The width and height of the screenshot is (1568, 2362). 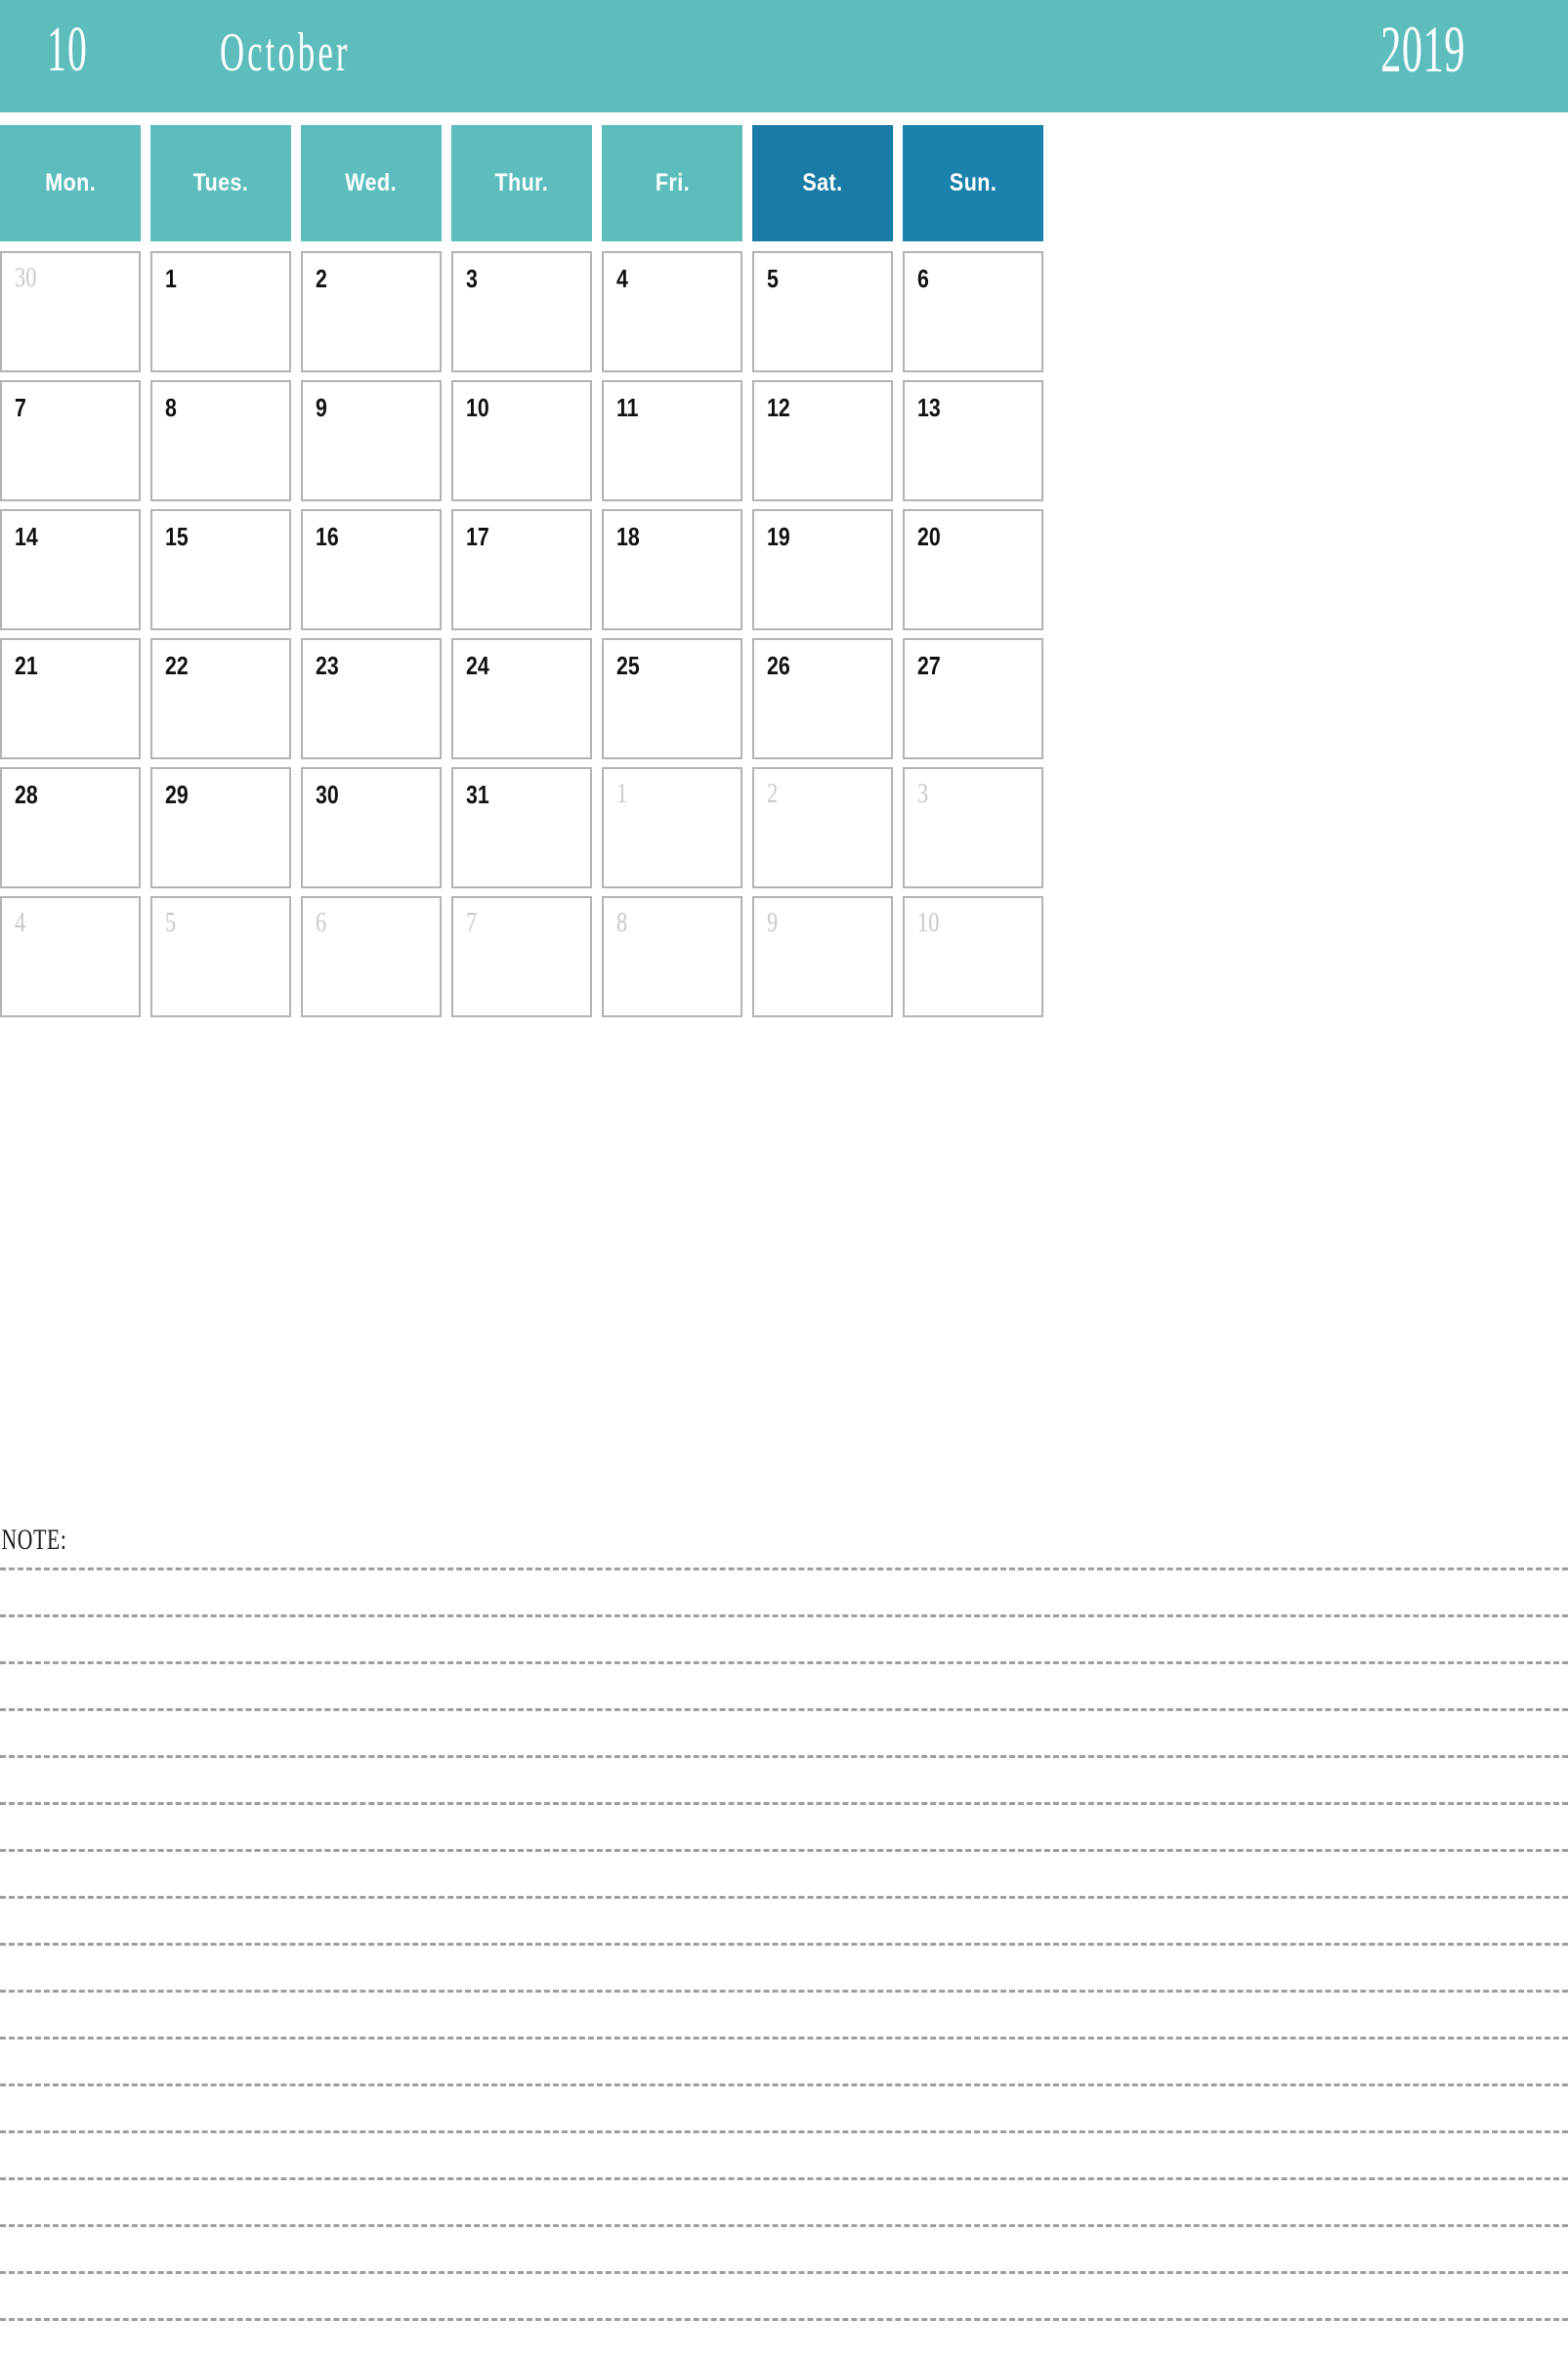 What do you see at coordinates (822, 569) in the screenshot?
I see `date-cell: 19` at bounding box center [822, 569].